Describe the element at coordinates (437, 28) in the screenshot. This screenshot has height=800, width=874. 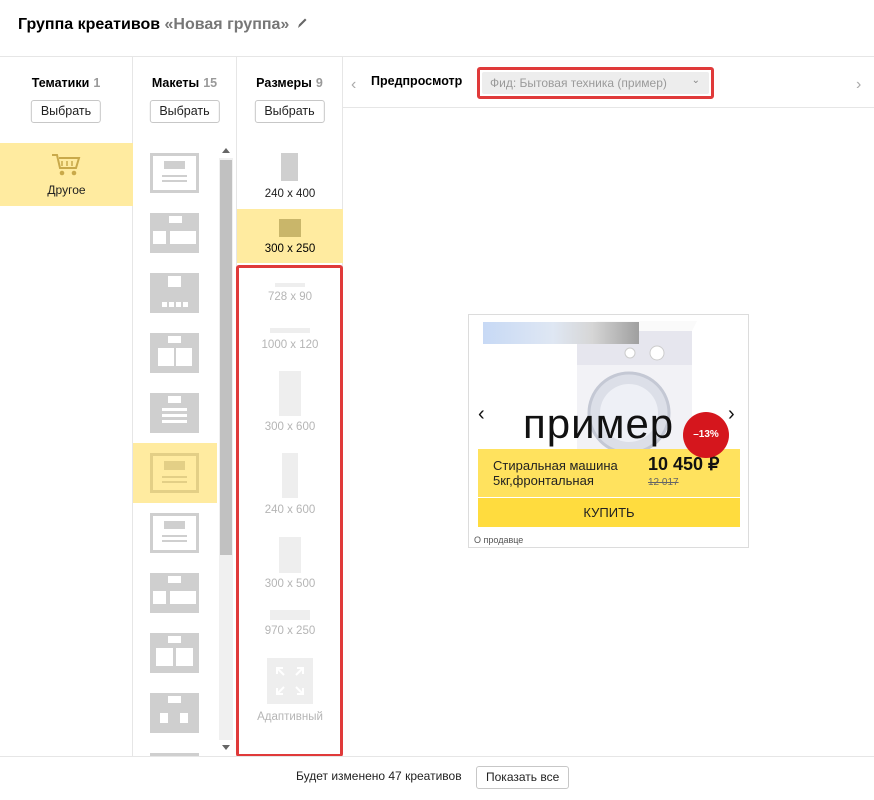
I see `page-header: Группа креативов «Новая группа»` at that location.